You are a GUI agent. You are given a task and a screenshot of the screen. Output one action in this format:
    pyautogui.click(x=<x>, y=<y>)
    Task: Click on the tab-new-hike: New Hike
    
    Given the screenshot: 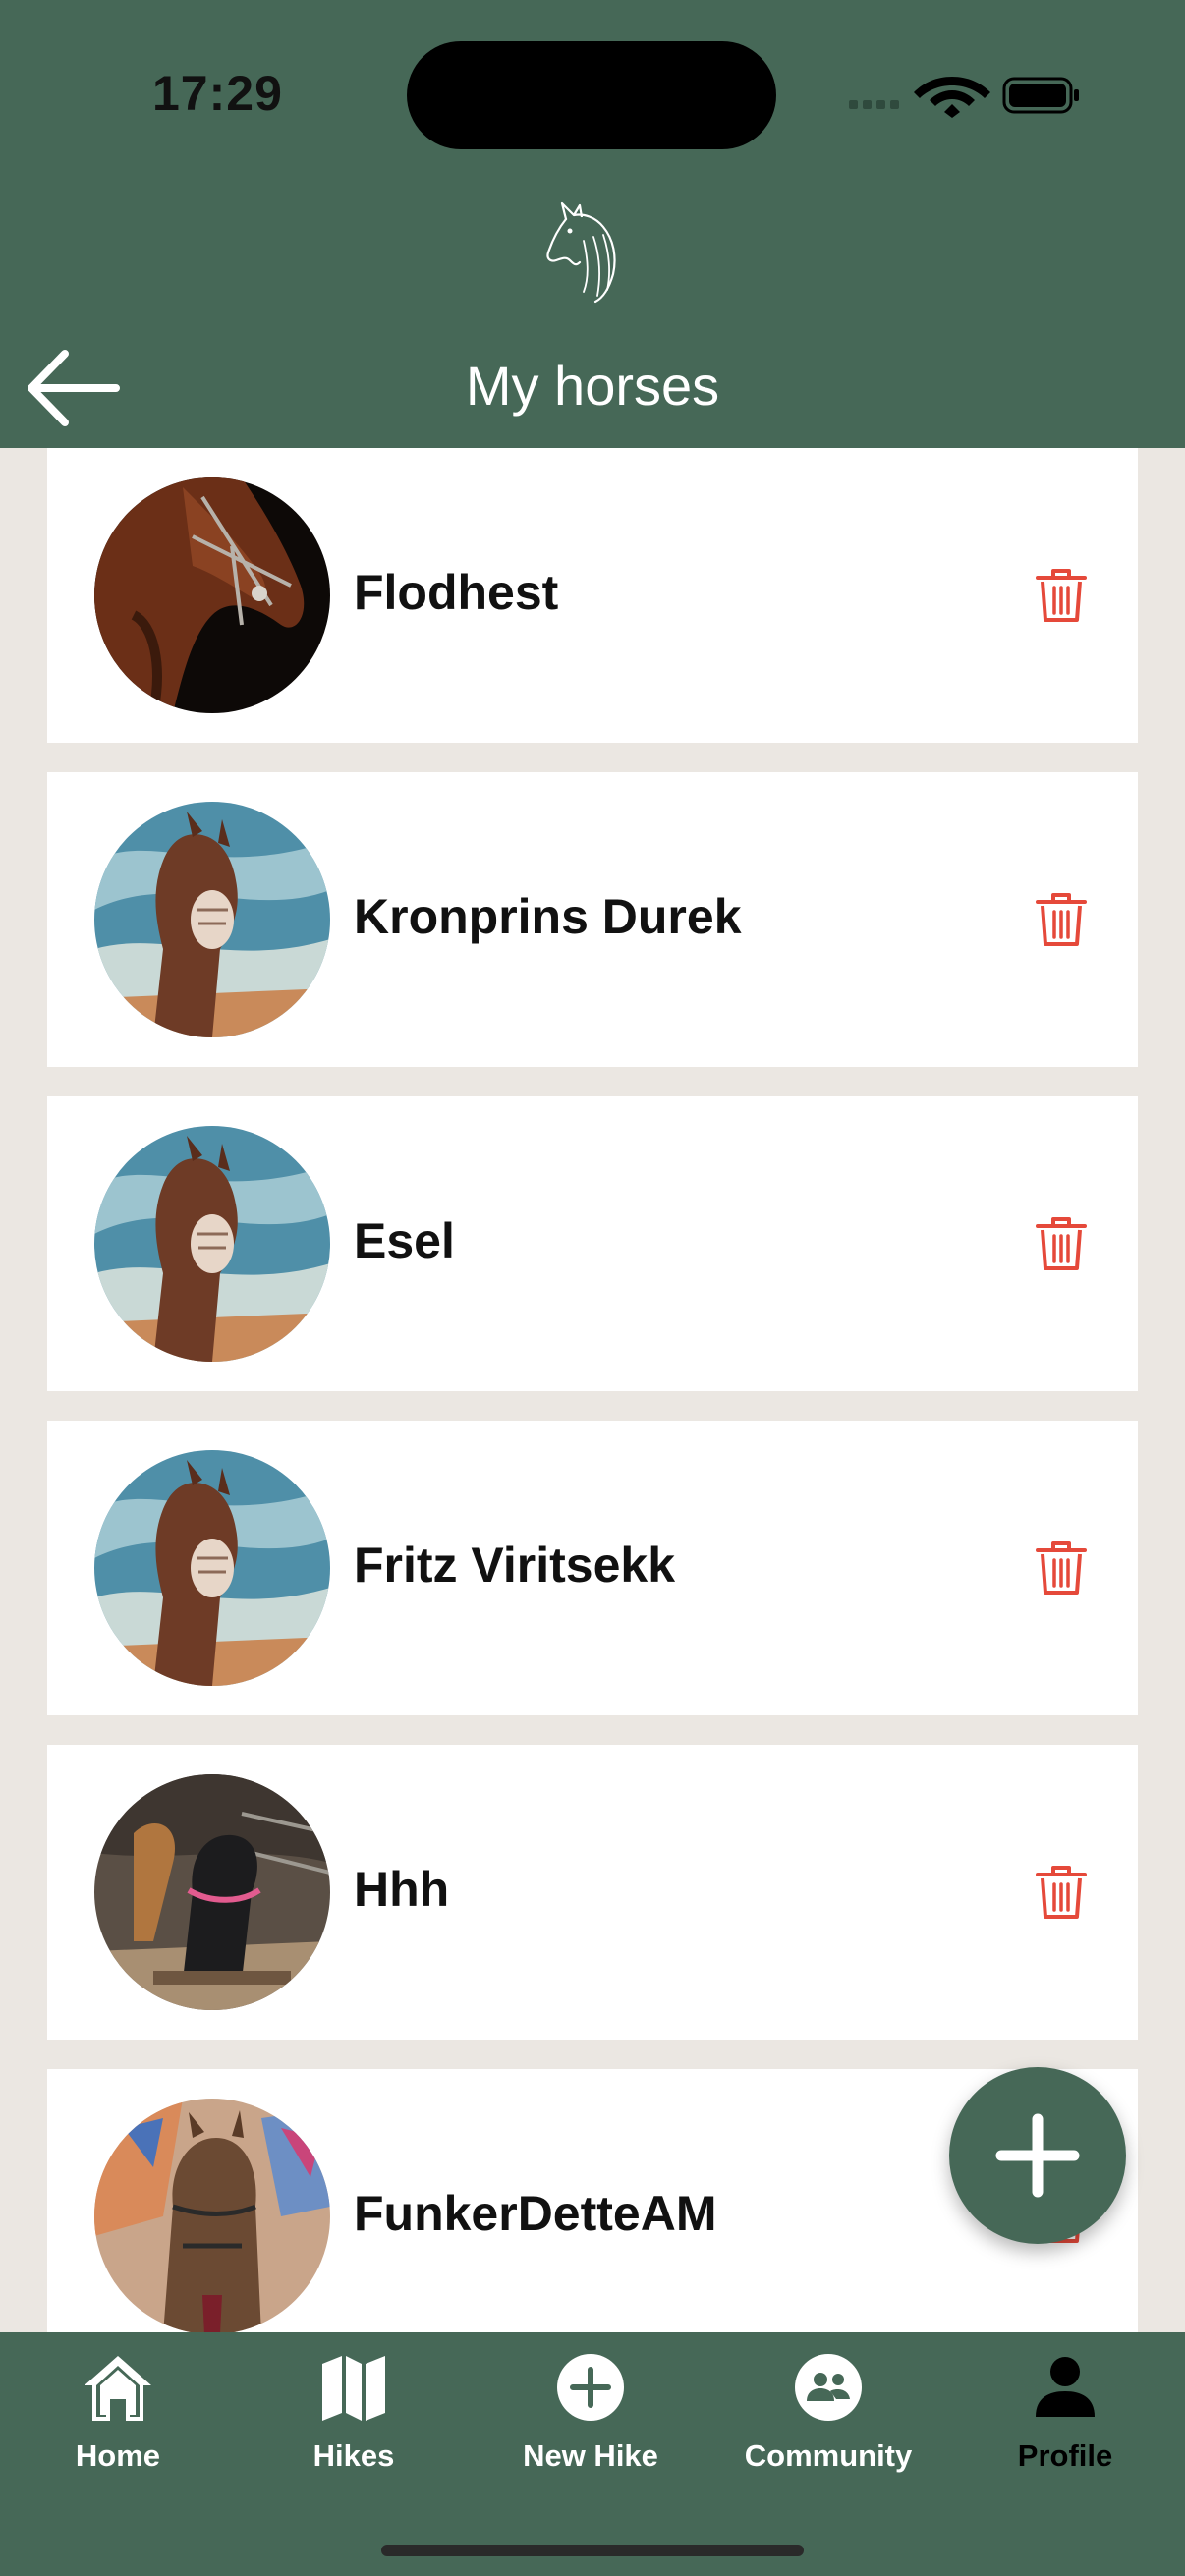 What is the action you would take?
    pyautogui.click(x=591, y=2411)
    